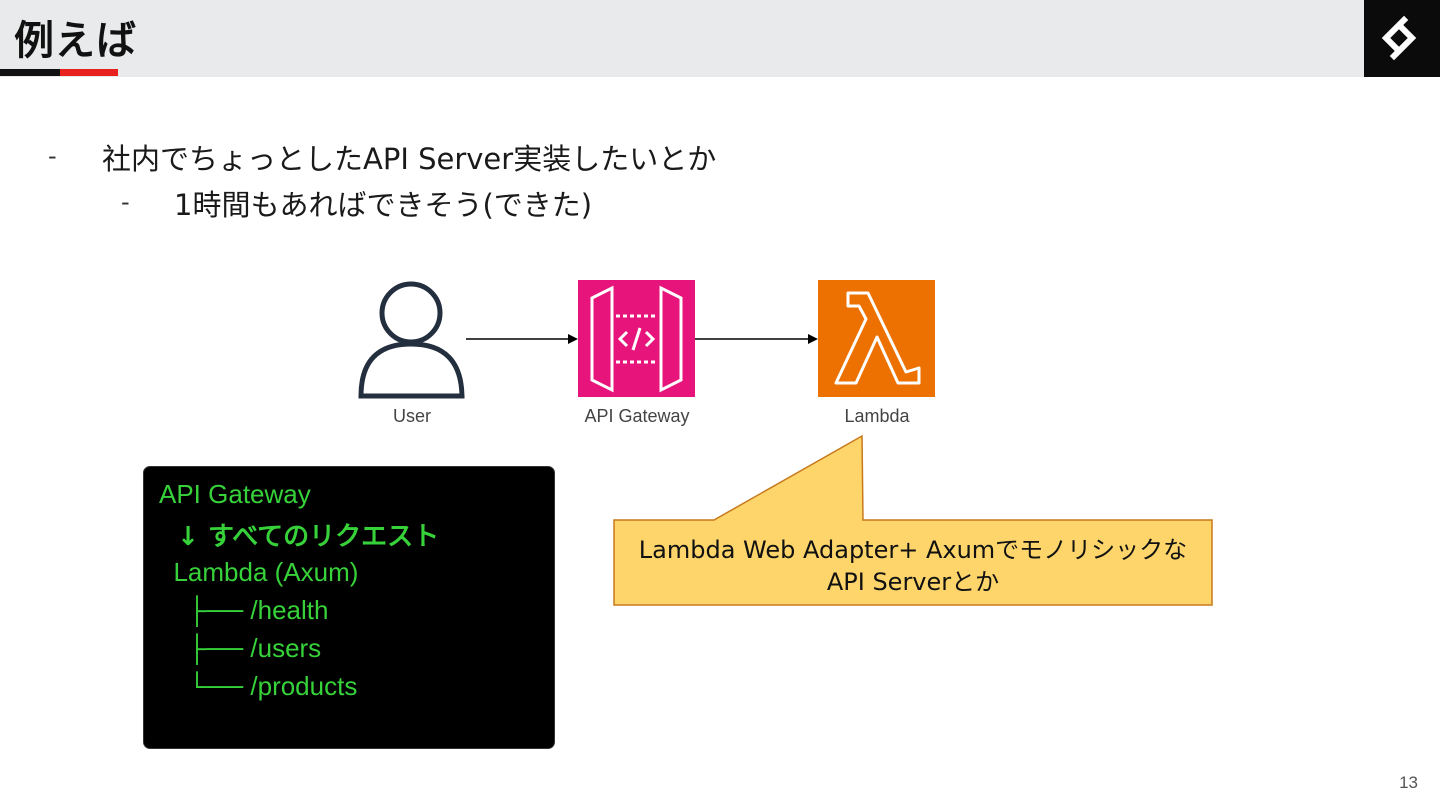  Describe the element at coordinates (299, 537) in the screenshot. I see `terminal-line: ↓ すべてのリクエスト` at that location.